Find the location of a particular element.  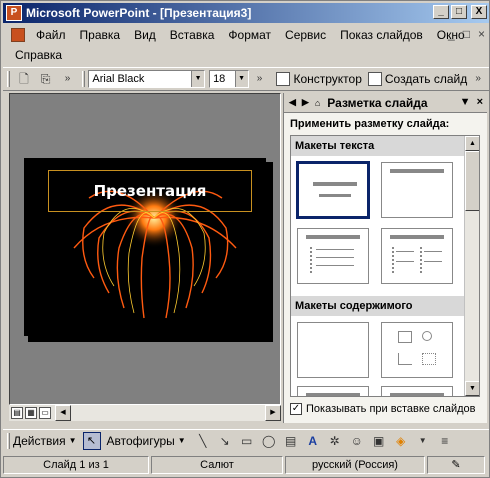

taskpane-scrollbar: ▲ ▼ is located at coordinates (471, 266).